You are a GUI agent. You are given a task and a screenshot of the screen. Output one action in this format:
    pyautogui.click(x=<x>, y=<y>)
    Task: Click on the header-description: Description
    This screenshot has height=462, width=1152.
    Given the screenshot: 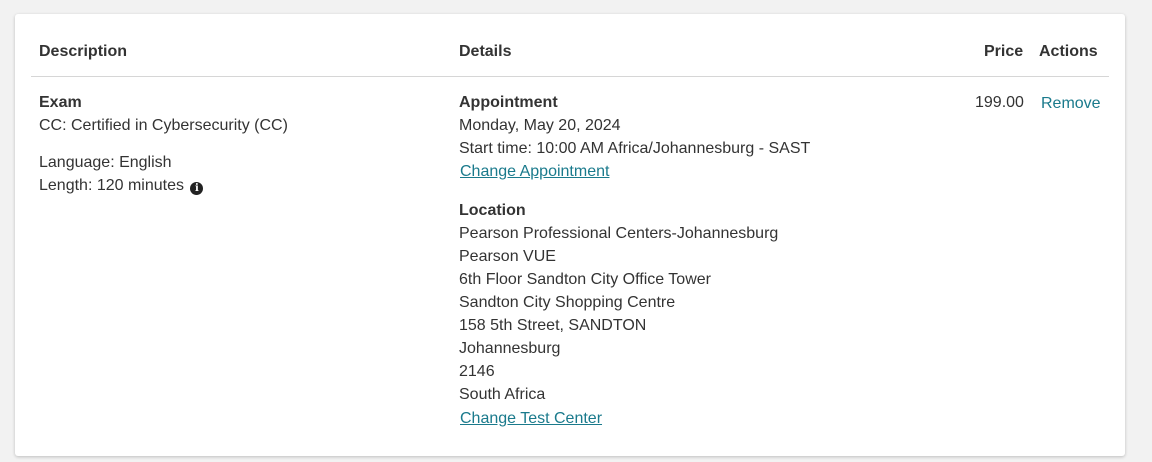 What is the action you would take?
    pyautogui.click(x=83, y=51)
    